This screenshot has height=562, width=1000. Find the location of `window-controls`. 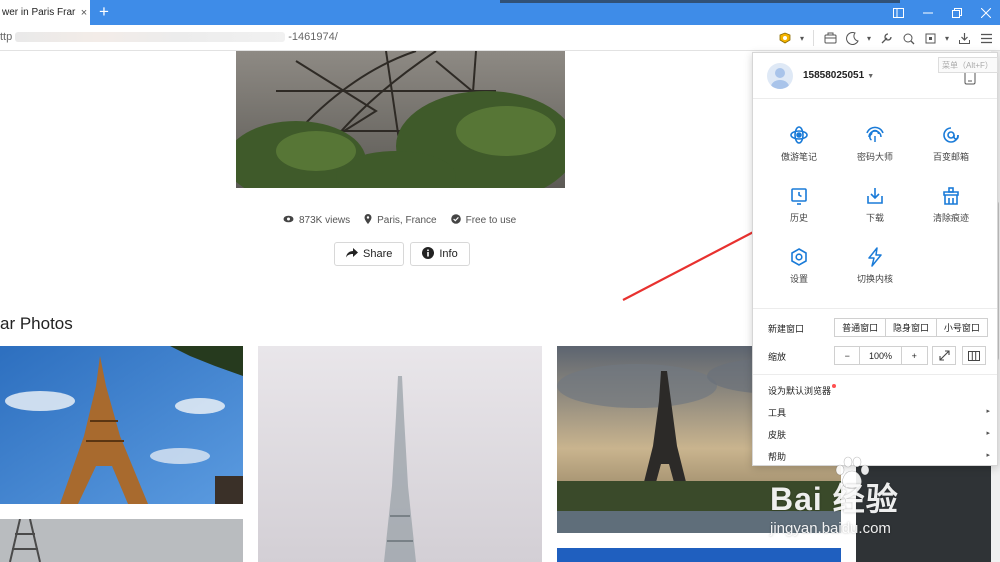

window-controls is located at coordinates (942, 12).